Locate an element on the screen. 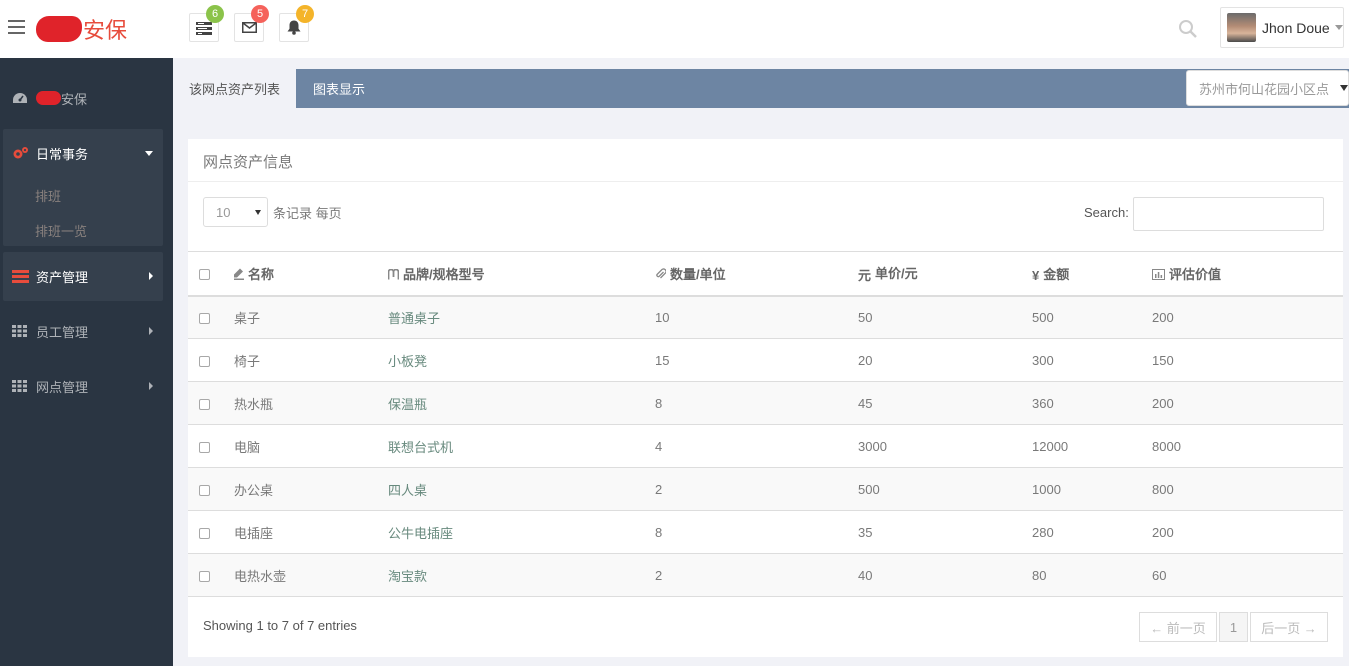 This screenshot has width=1349, height=666. cell-brand: 普通桌子 is located at coordinates (521, 317).